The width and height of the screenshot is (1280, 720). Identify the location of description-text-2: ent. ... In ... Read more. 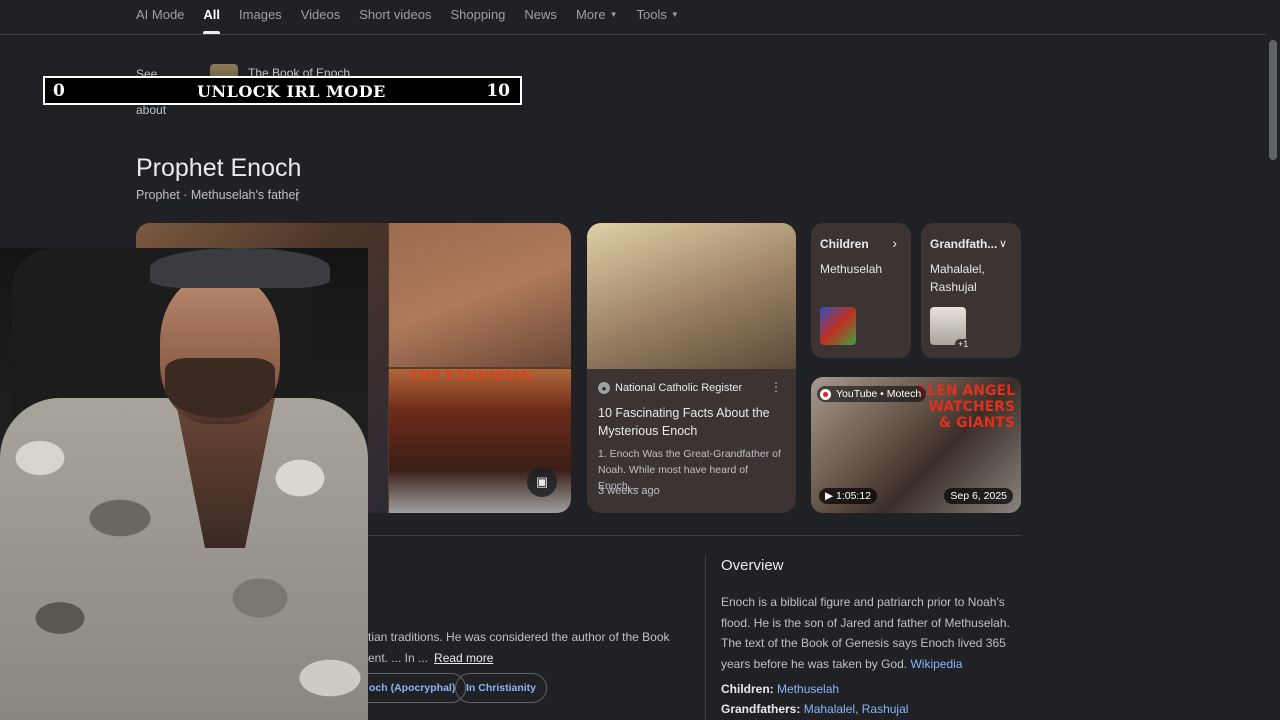
(430, 658).